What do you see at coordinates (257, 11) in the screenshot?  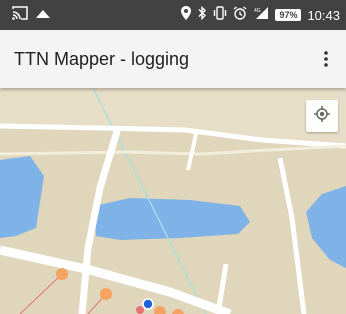 I see `svg-text: 4G` at bounding box center [257, 11].